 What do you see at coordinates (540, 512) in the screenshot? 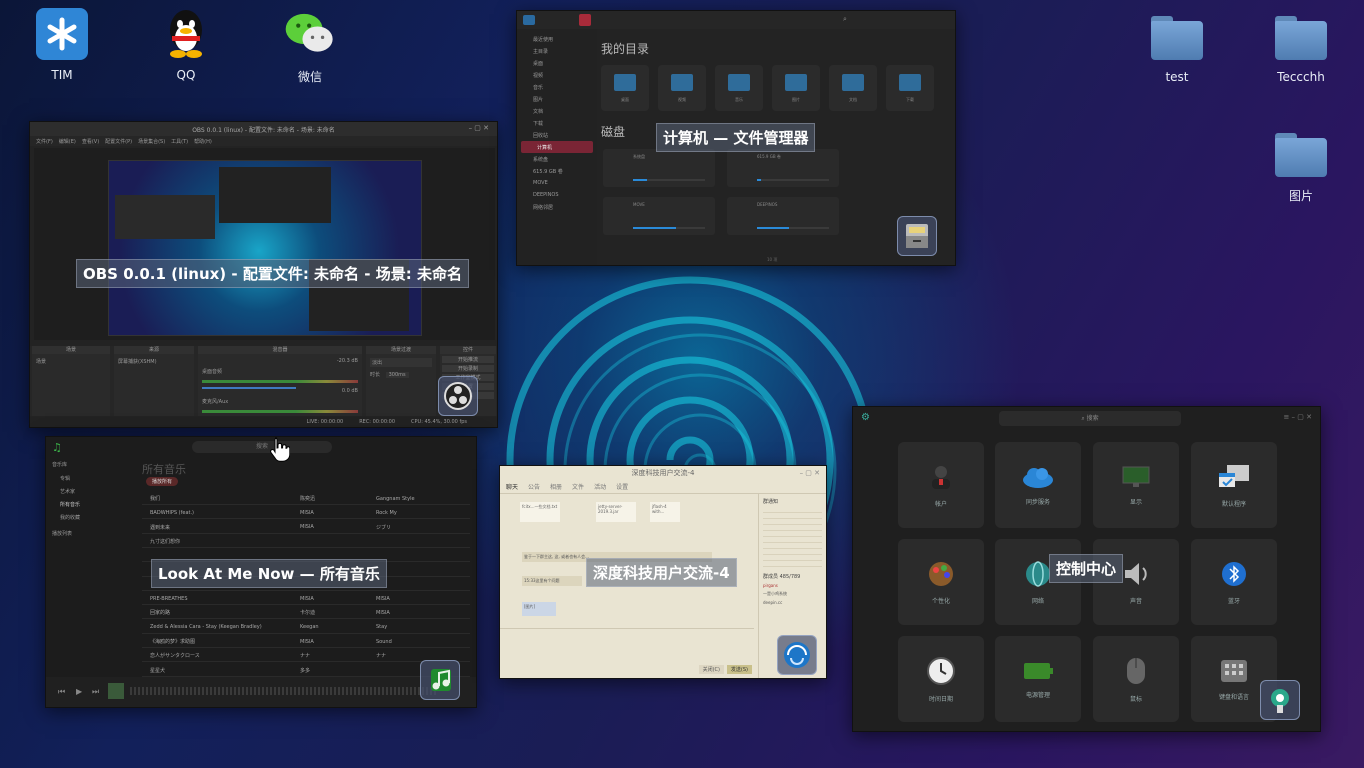
I see `file-card: fcitx...一些文档.txt` at bounding box center [540, 512].